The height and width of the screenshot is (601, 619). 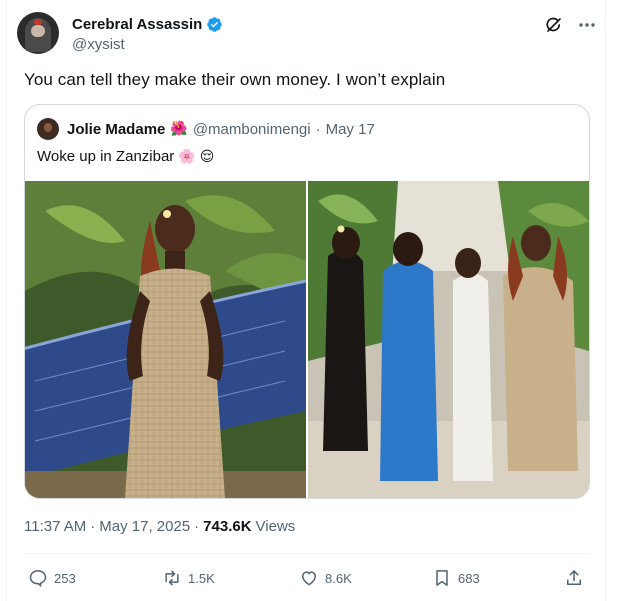 I want to click on bookmark-button: 683, so click(x=456, y=578).